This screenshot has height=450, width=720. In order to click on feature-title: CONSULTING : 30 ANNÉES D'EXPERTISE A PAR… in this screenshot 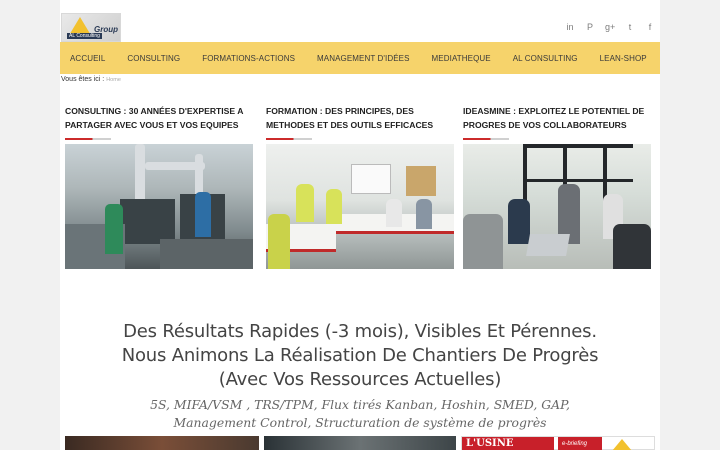, I will do `click(159, 118)`.